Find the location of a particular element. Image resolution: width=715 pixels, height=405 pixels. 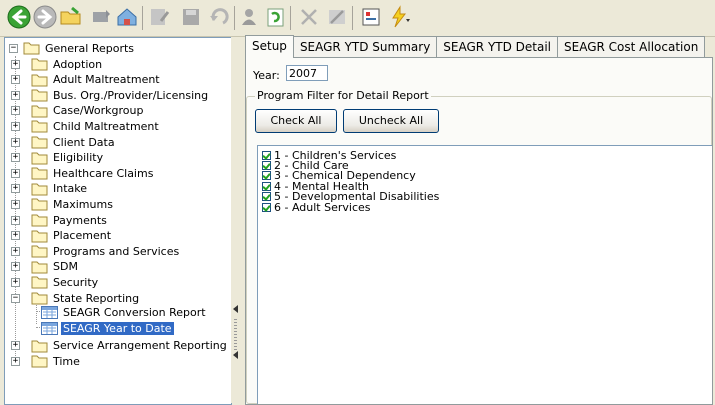

tab-seagr-ytd-summary: SEAGR YTD Summary is located at coordinates (365, 46).